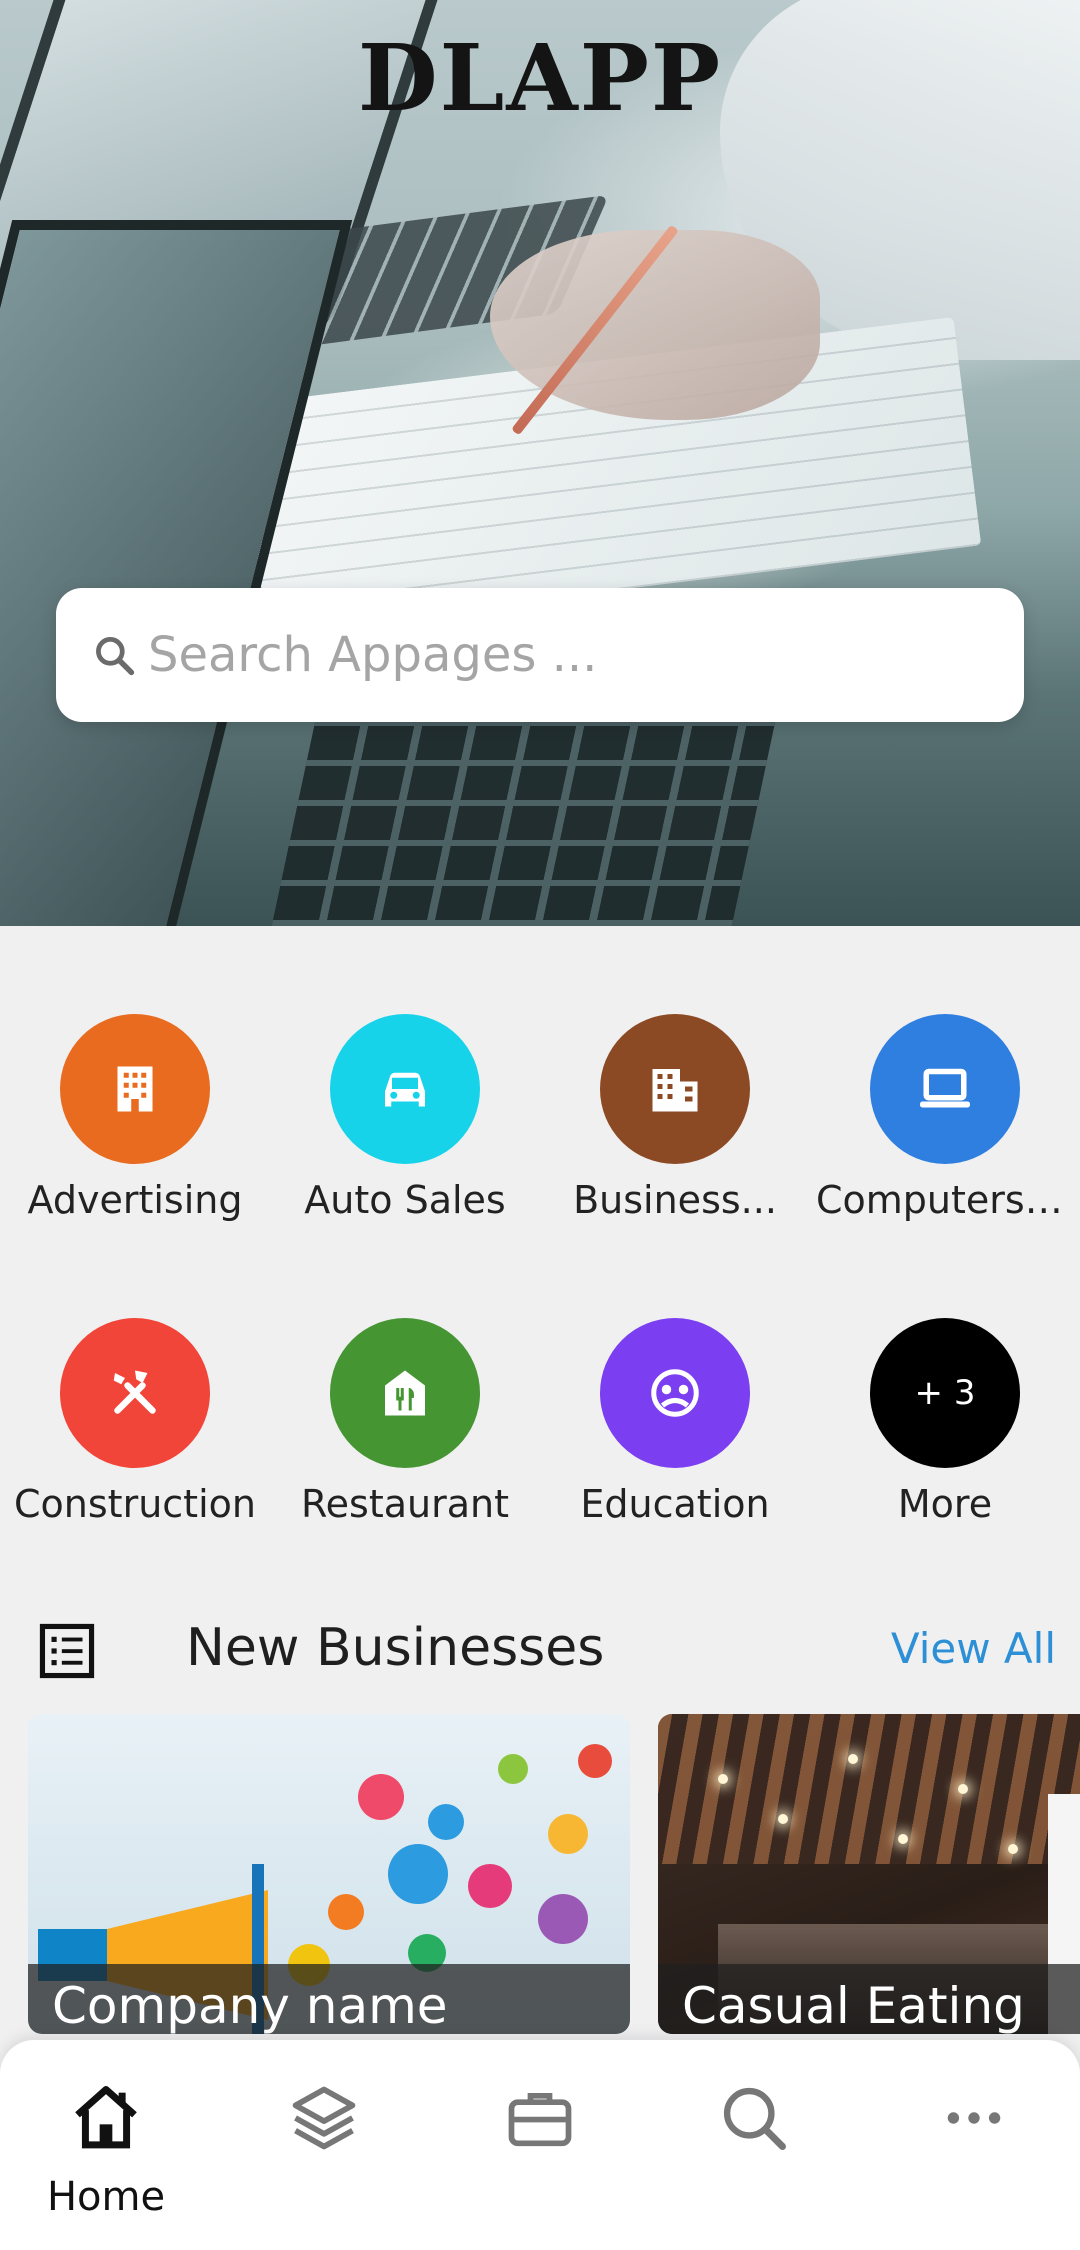 The height and width of the screenshot is (2250, 1080). I want to click on category-label: Auto Sales, so click(405, 1200).